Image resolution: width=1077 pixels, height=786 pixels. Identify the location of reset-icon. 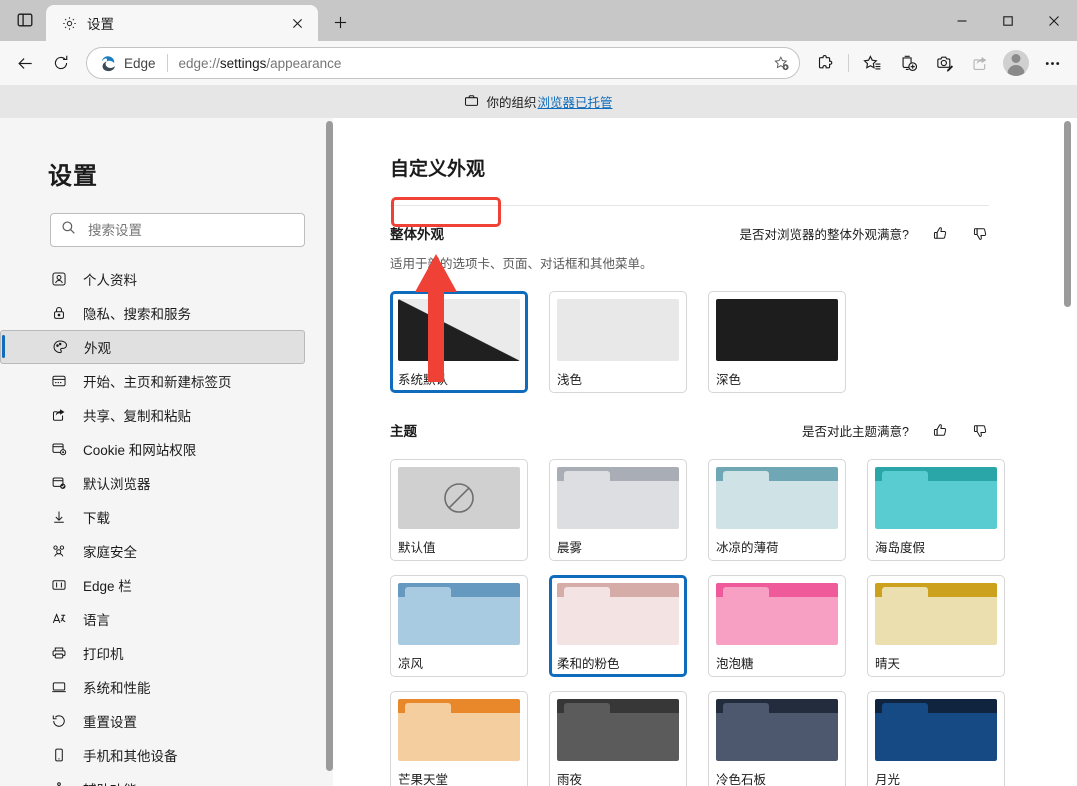
(59, 721).